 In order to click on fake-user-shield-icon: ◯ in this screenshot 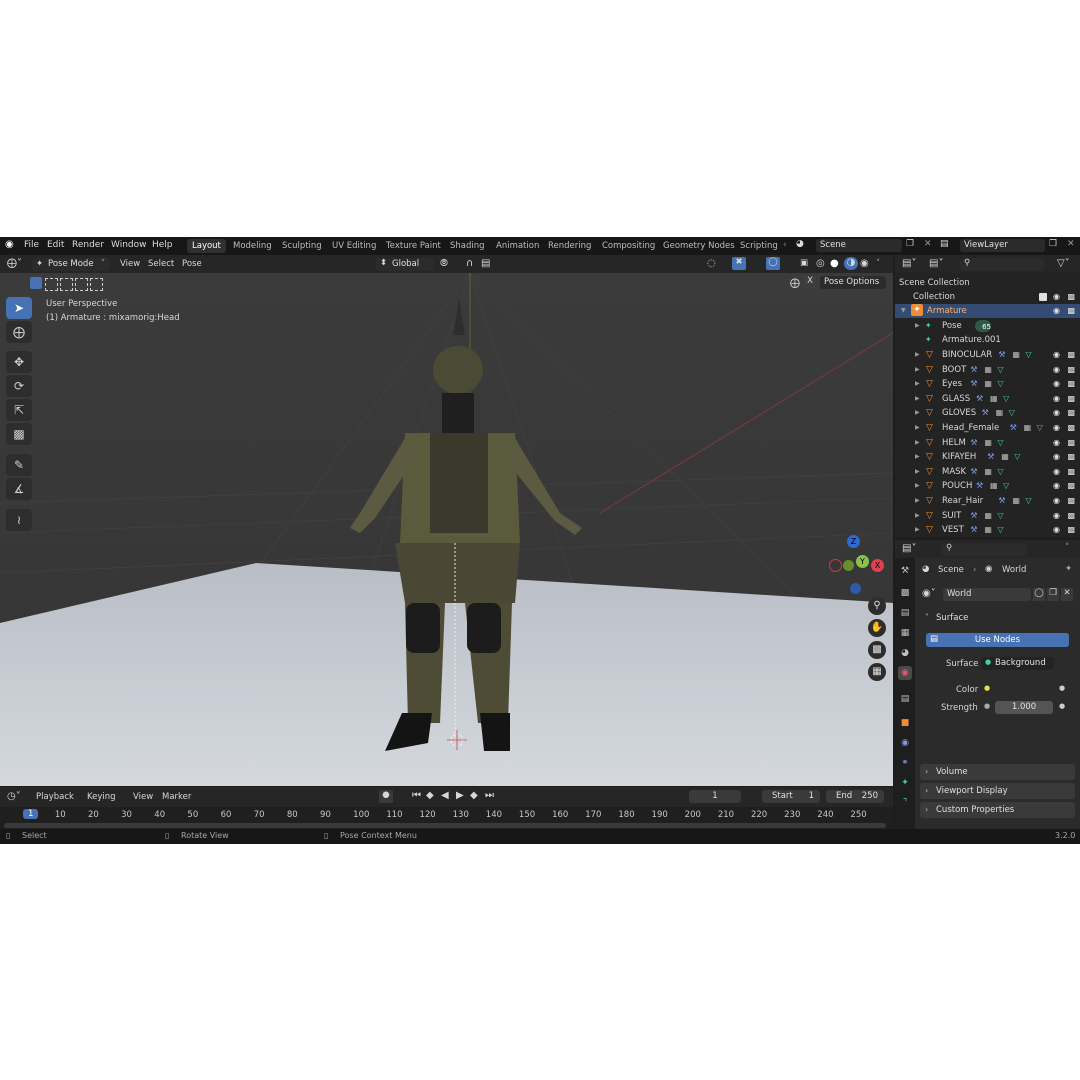, I will do `click(1039, 594)`.